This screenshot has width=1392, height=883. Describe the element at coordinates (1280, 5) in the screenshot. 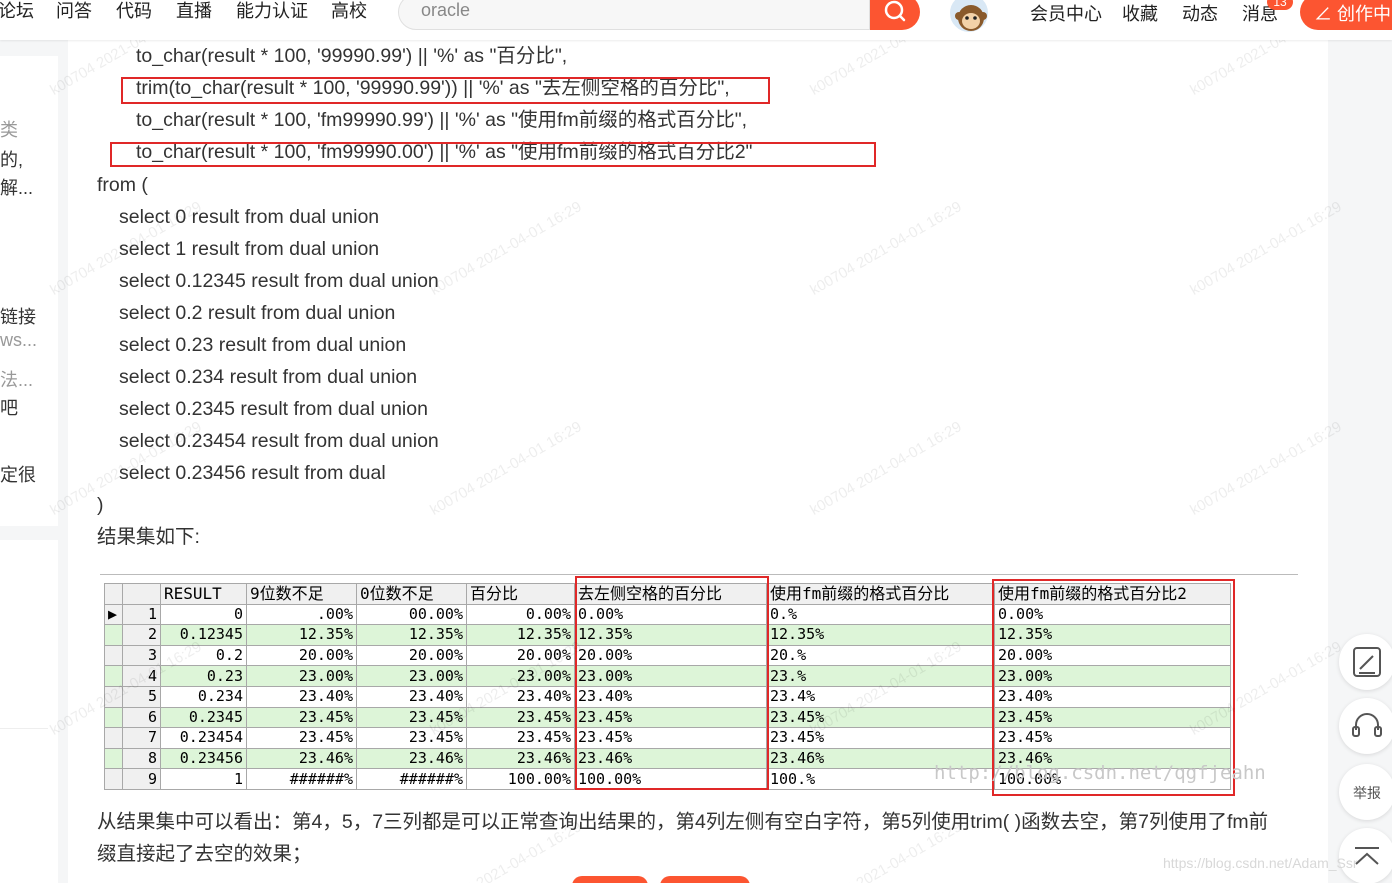

I see `message-count-badge: 13` at that location.